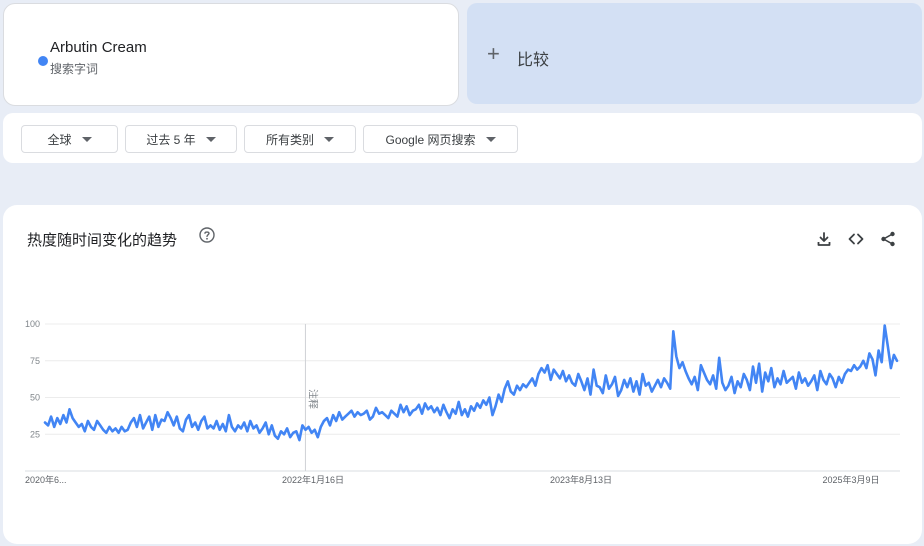 The width and height of the screenshot is (924, 546). What do you see at coordinates (493, 53) in the screenshot?
I see `plus-icon: +` at bounding box center [493, 53].